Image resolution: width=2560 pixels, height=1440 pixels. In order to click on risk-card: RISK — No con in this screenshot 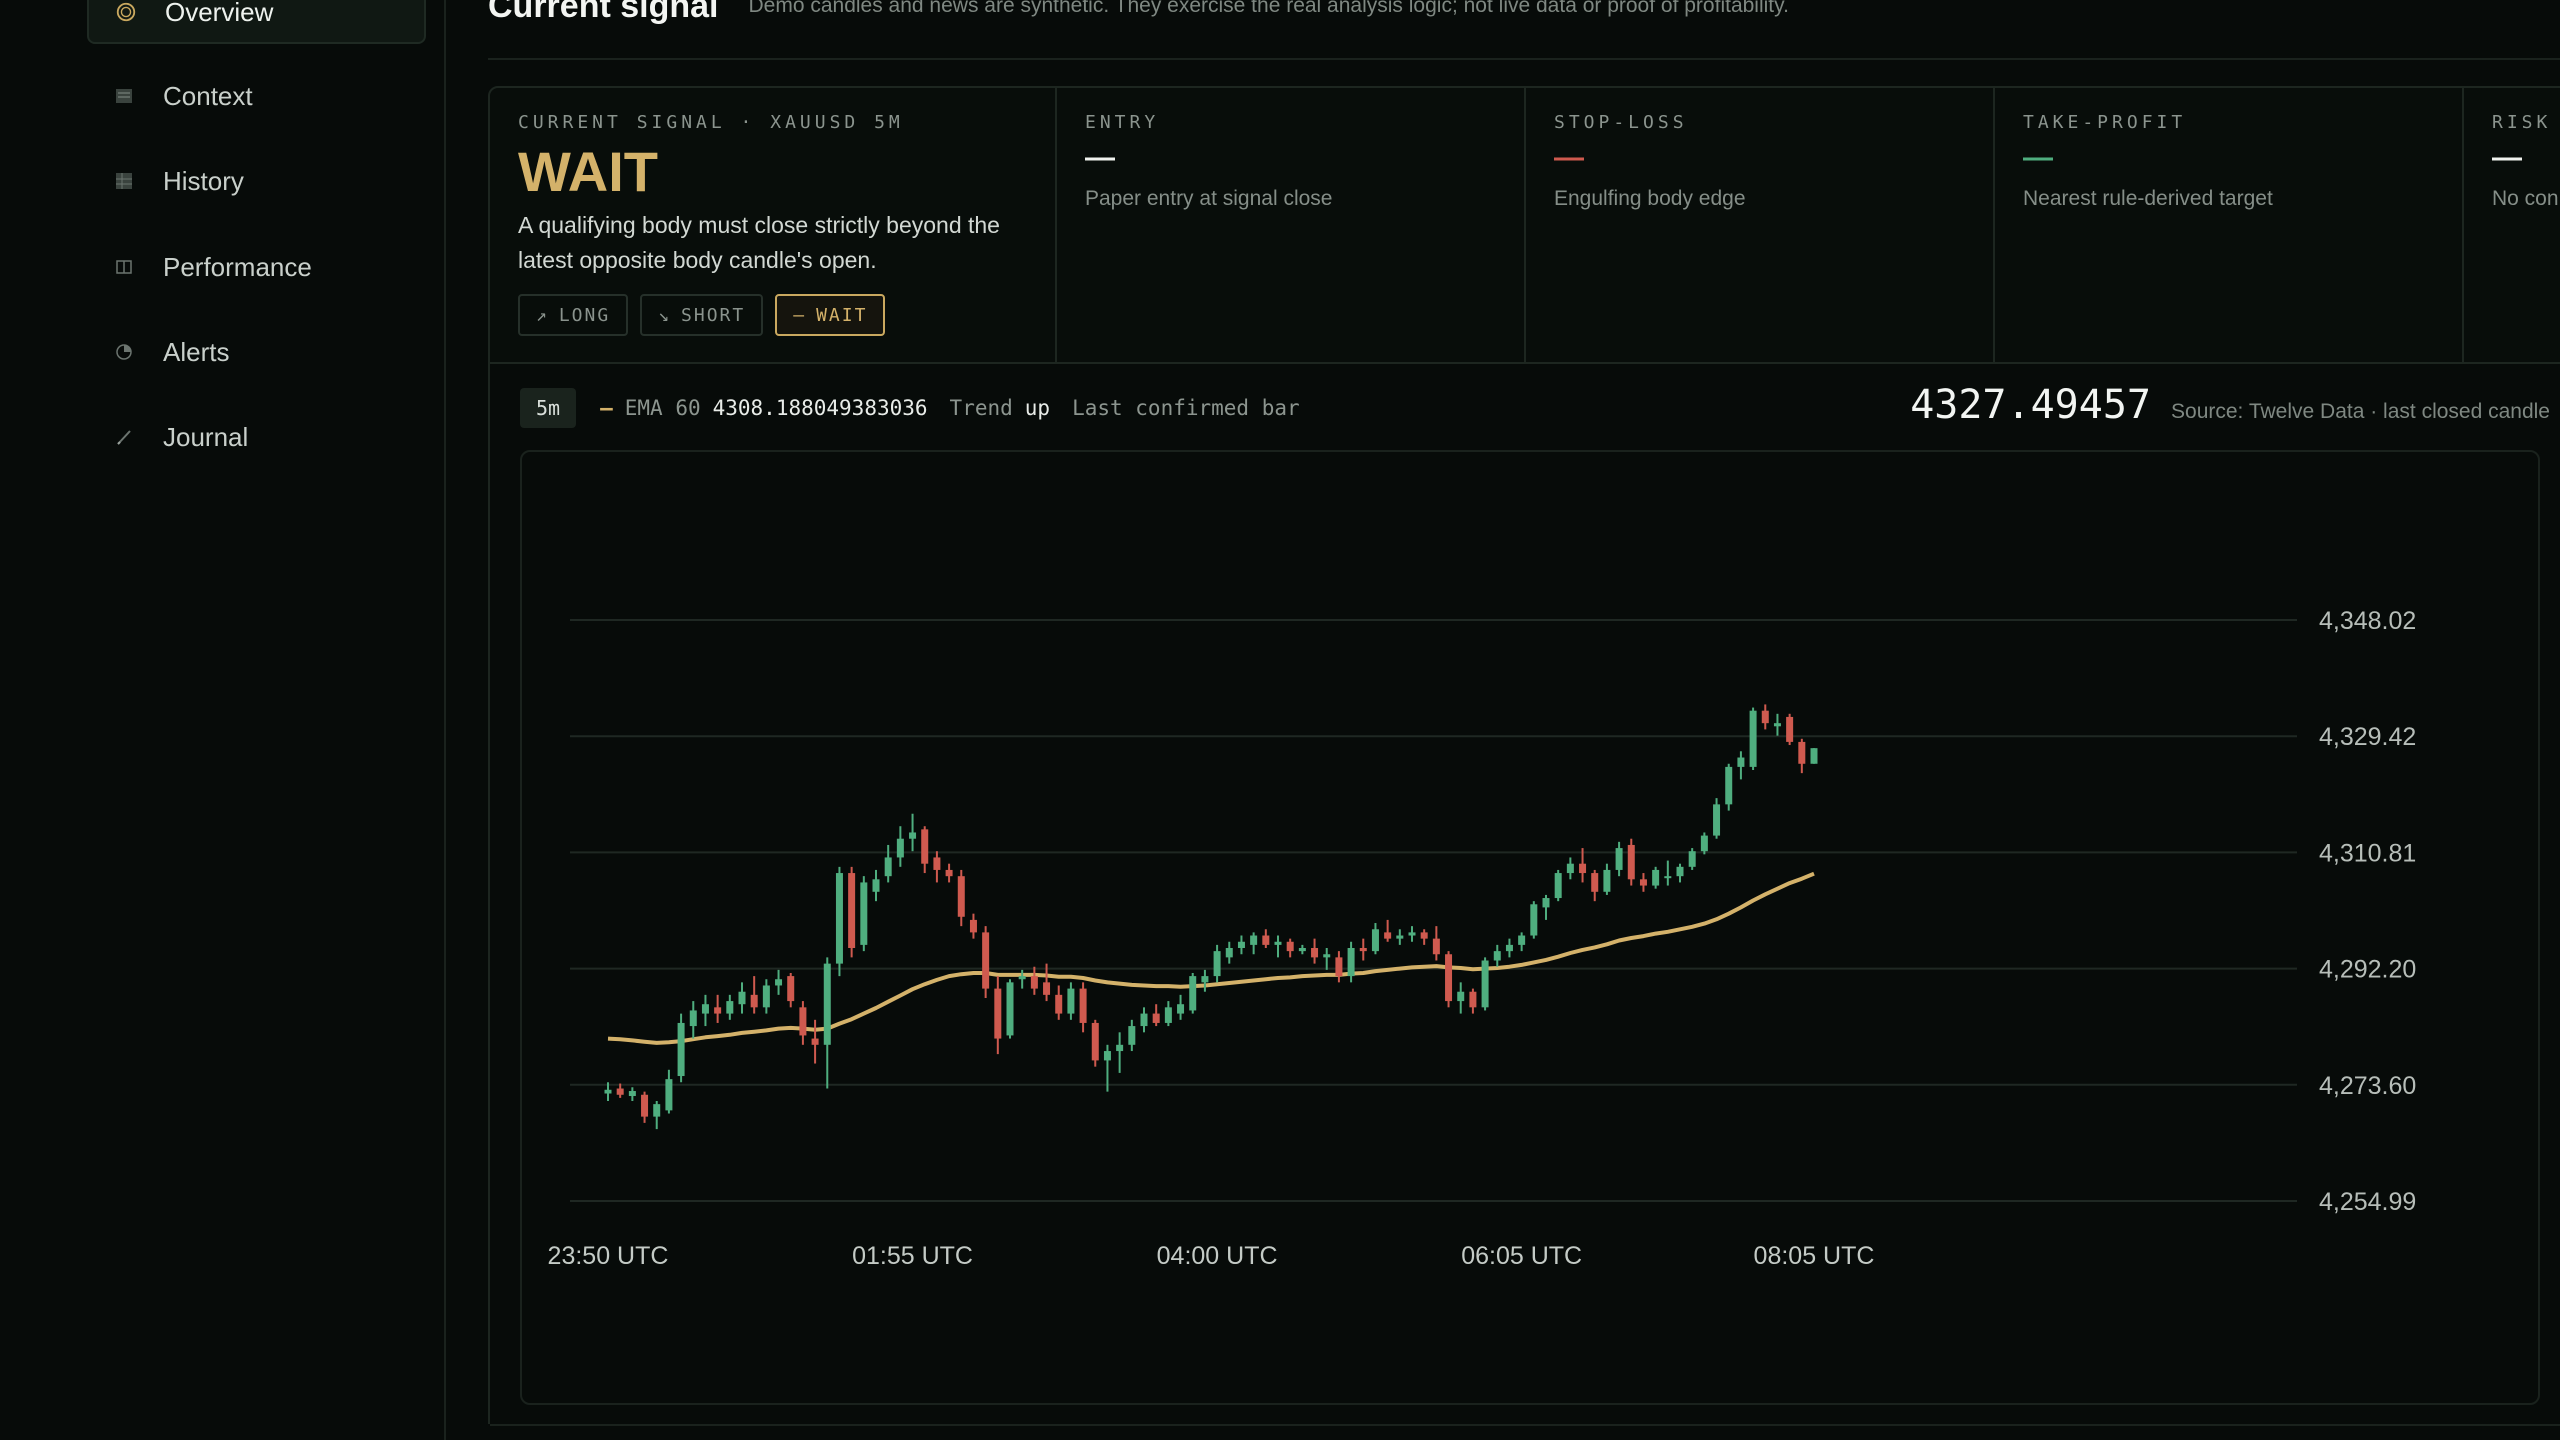, I will do `click(2512, 225)`.